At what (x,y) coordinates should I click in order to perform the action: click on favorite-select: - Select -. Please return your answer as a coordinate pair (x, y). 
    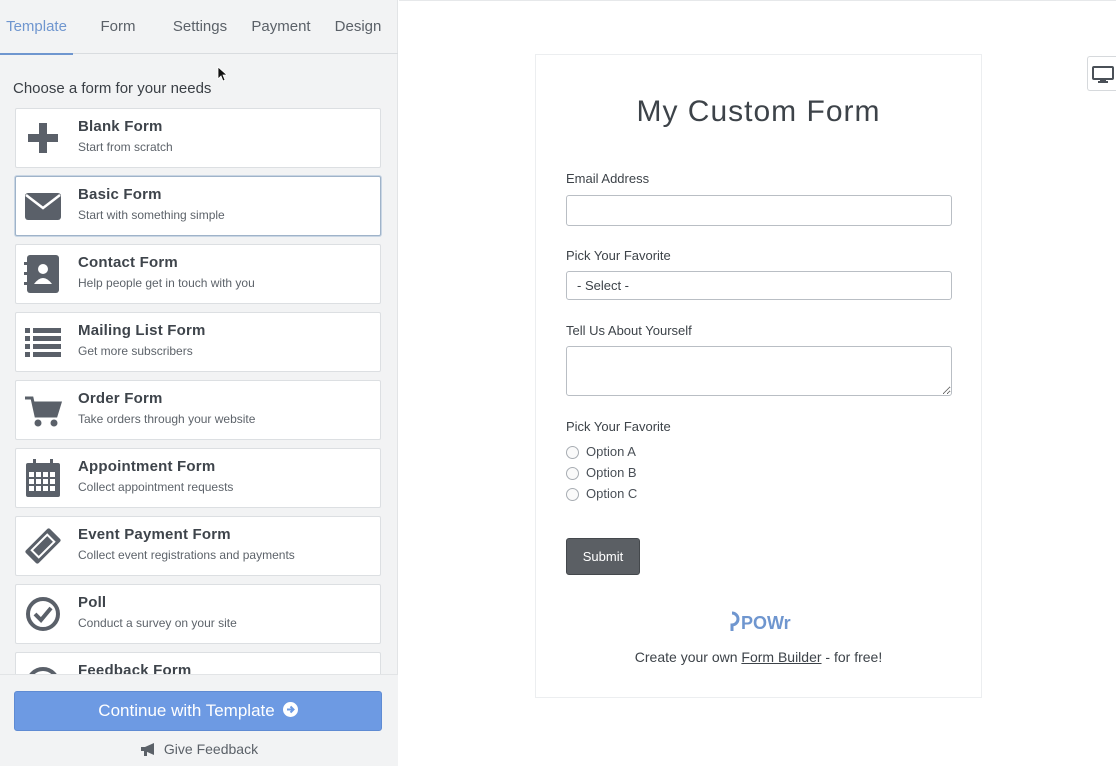
    Looking at the image, I should click on (759, 285).